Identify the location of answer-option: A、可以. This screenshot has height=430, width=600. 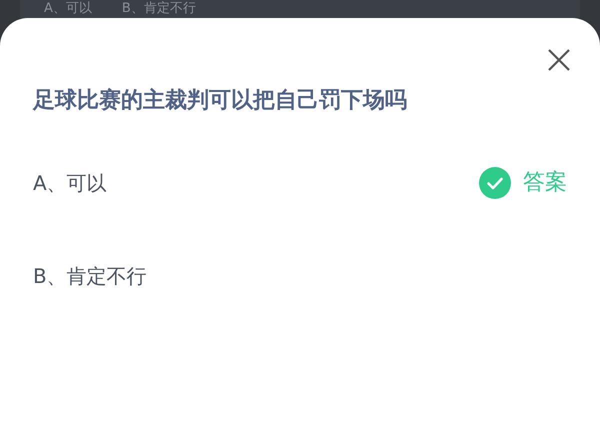
(70, 183).